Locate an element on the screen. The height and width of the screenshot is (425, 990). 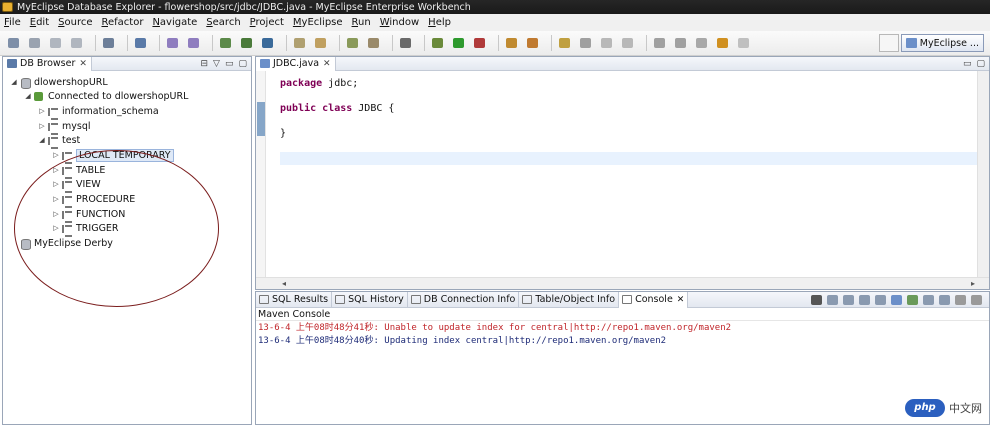
code-text: package jdbc; public class JDBC { } is located at coordinates (337, 108).